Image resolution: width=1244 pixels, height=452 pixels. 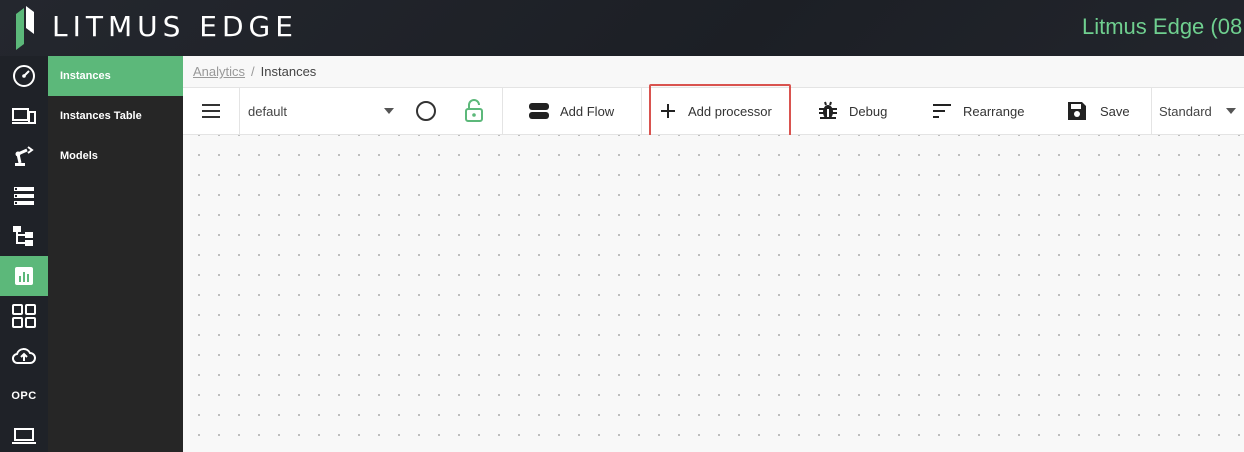 I want to click on debug-button: Debug, so click(x=852, y=111).